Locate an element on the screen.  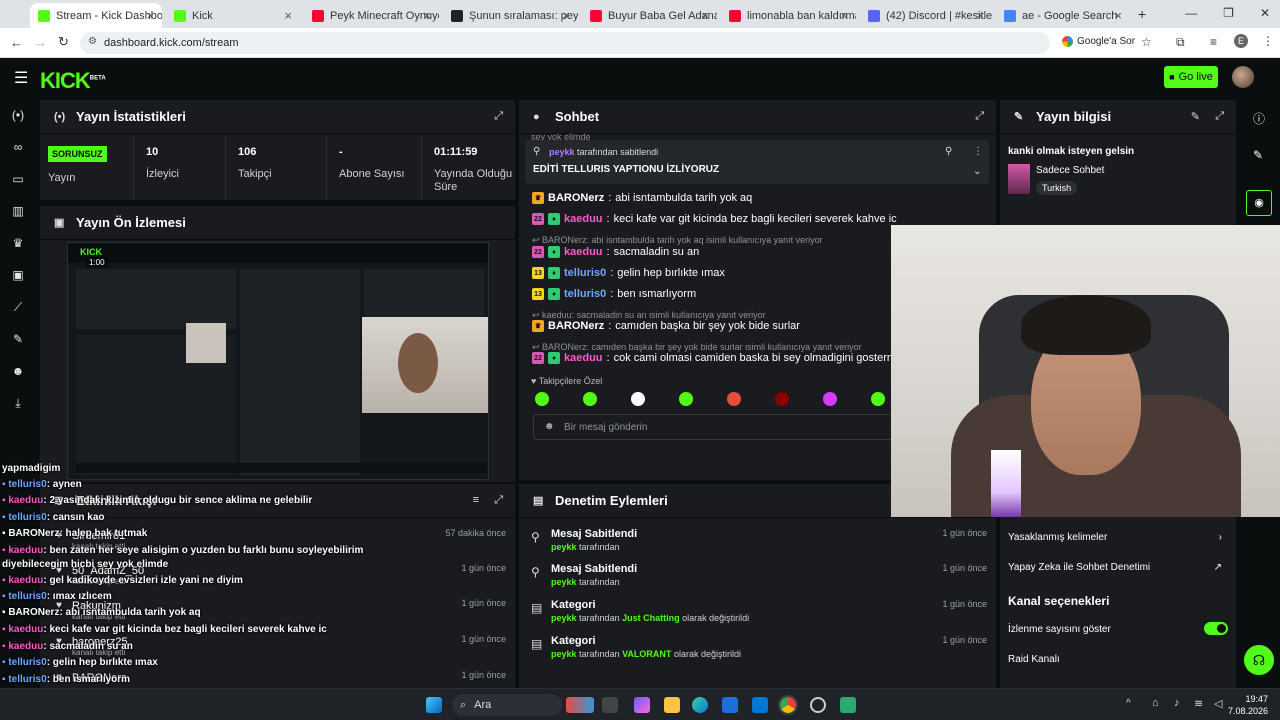
ai-moderation-row: Yapay Zeka ile Sohbet Denetimi ↗ is located at coordinates (1118, 567).